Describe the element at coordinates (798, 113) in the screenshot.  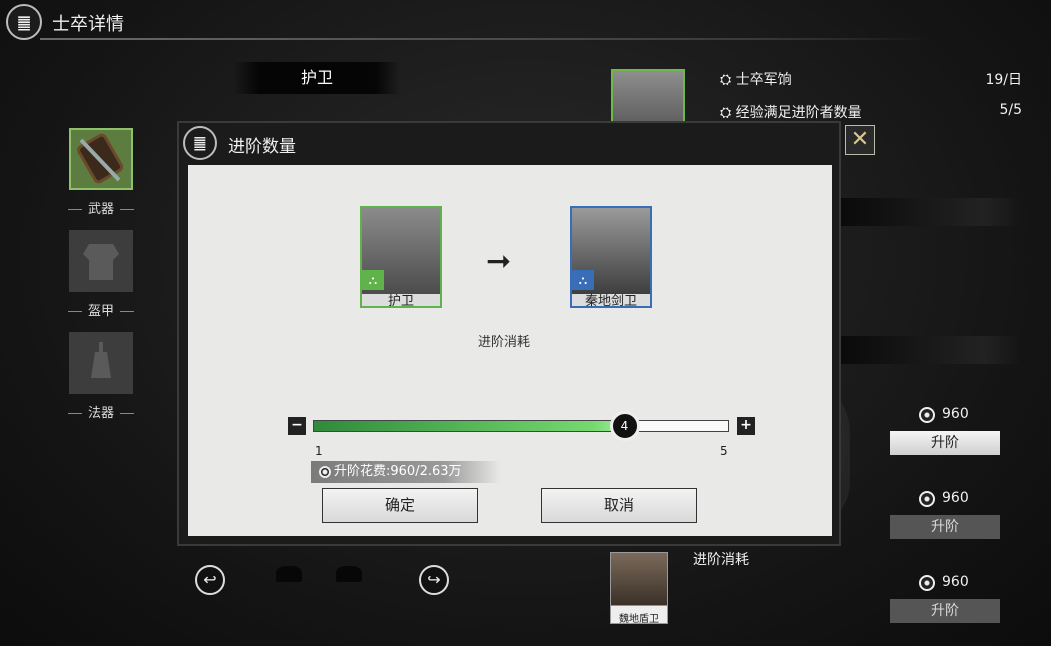
I see `eligible-label: 经验满足进阶者数量` at that location.